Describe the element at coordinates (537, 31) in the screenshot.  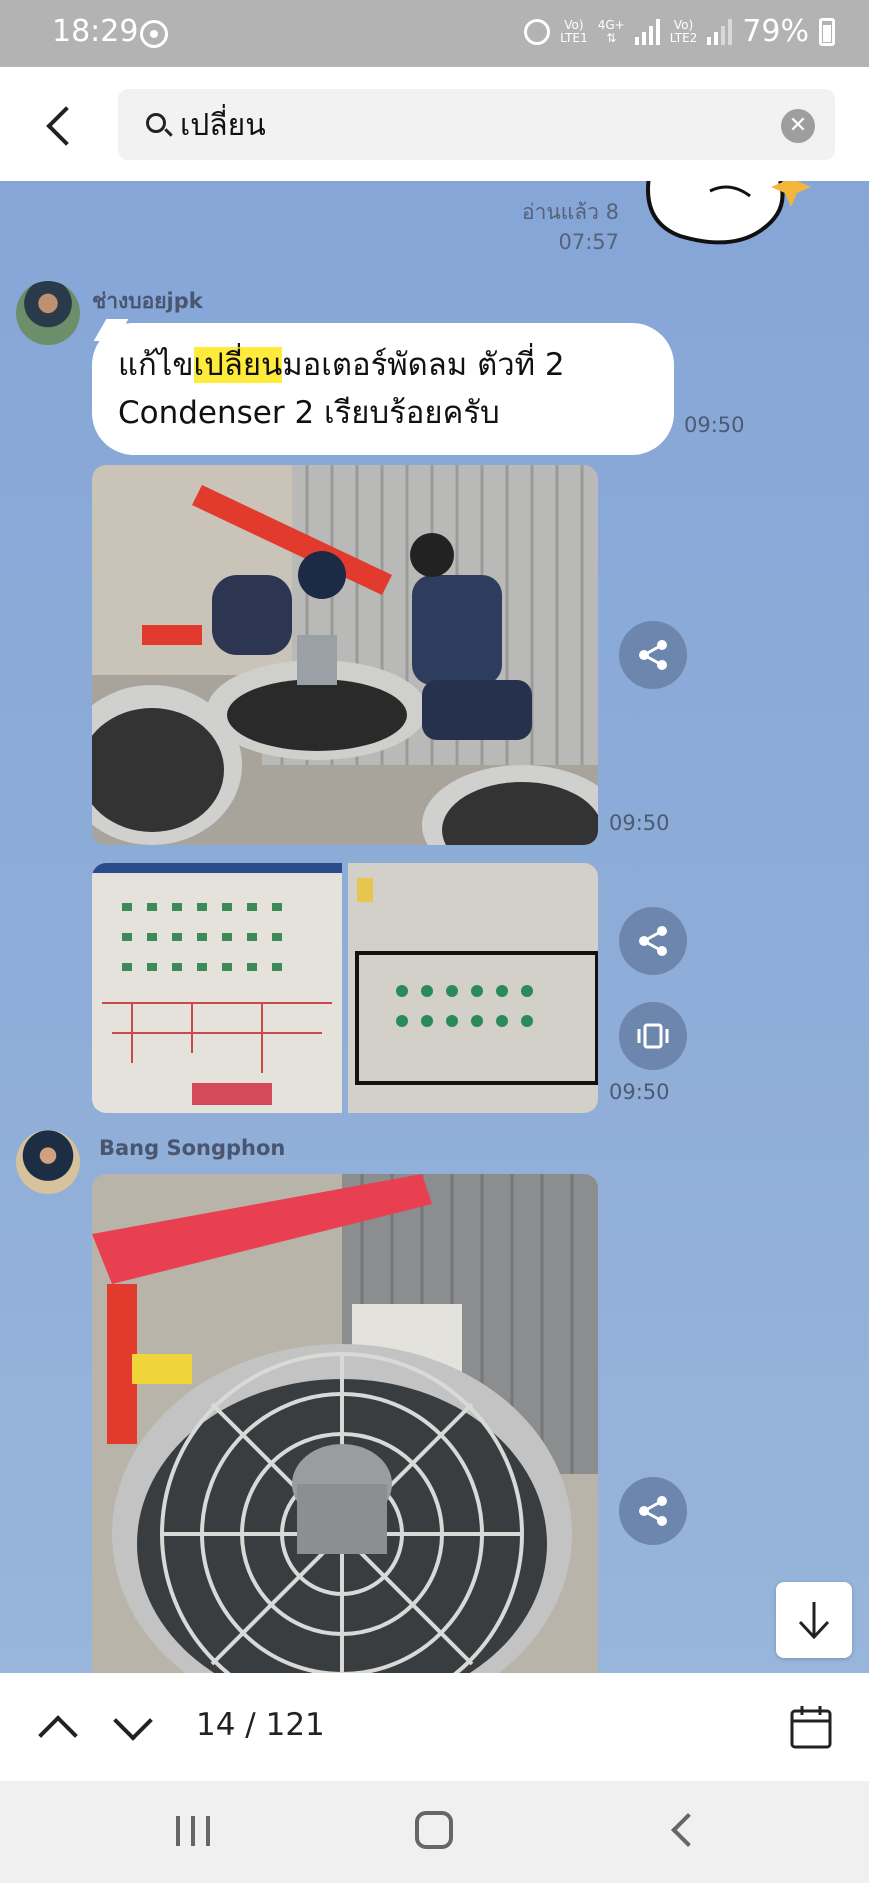
I see `alarm-icon` at that location.